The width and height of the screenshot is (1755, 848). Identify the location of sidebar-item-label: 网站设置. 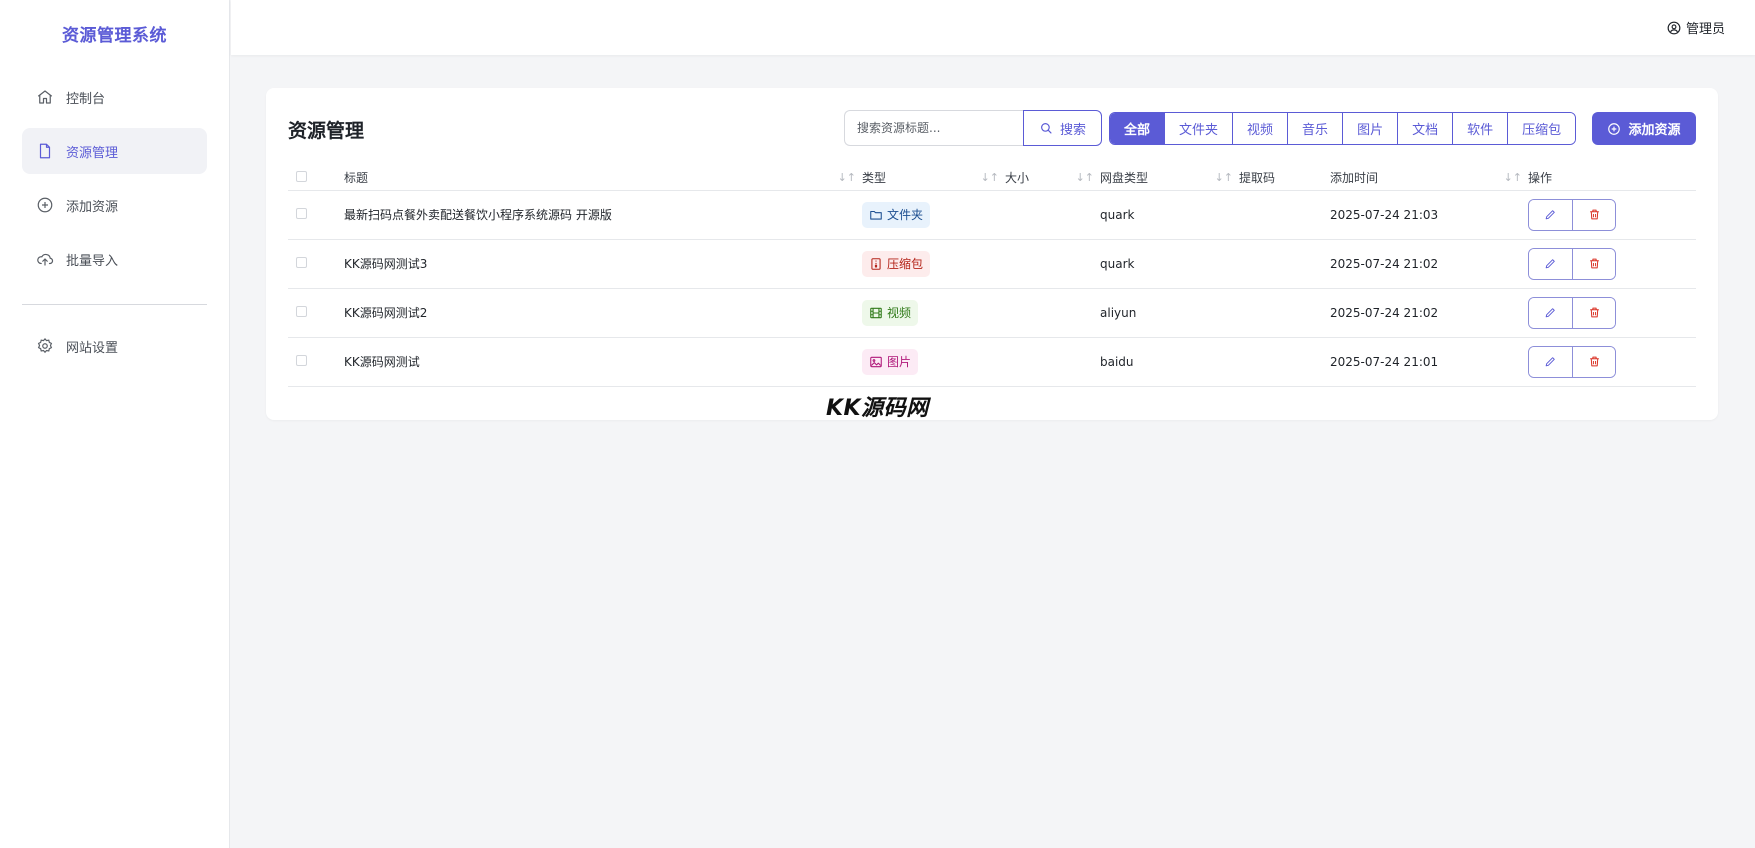
(92, 348).